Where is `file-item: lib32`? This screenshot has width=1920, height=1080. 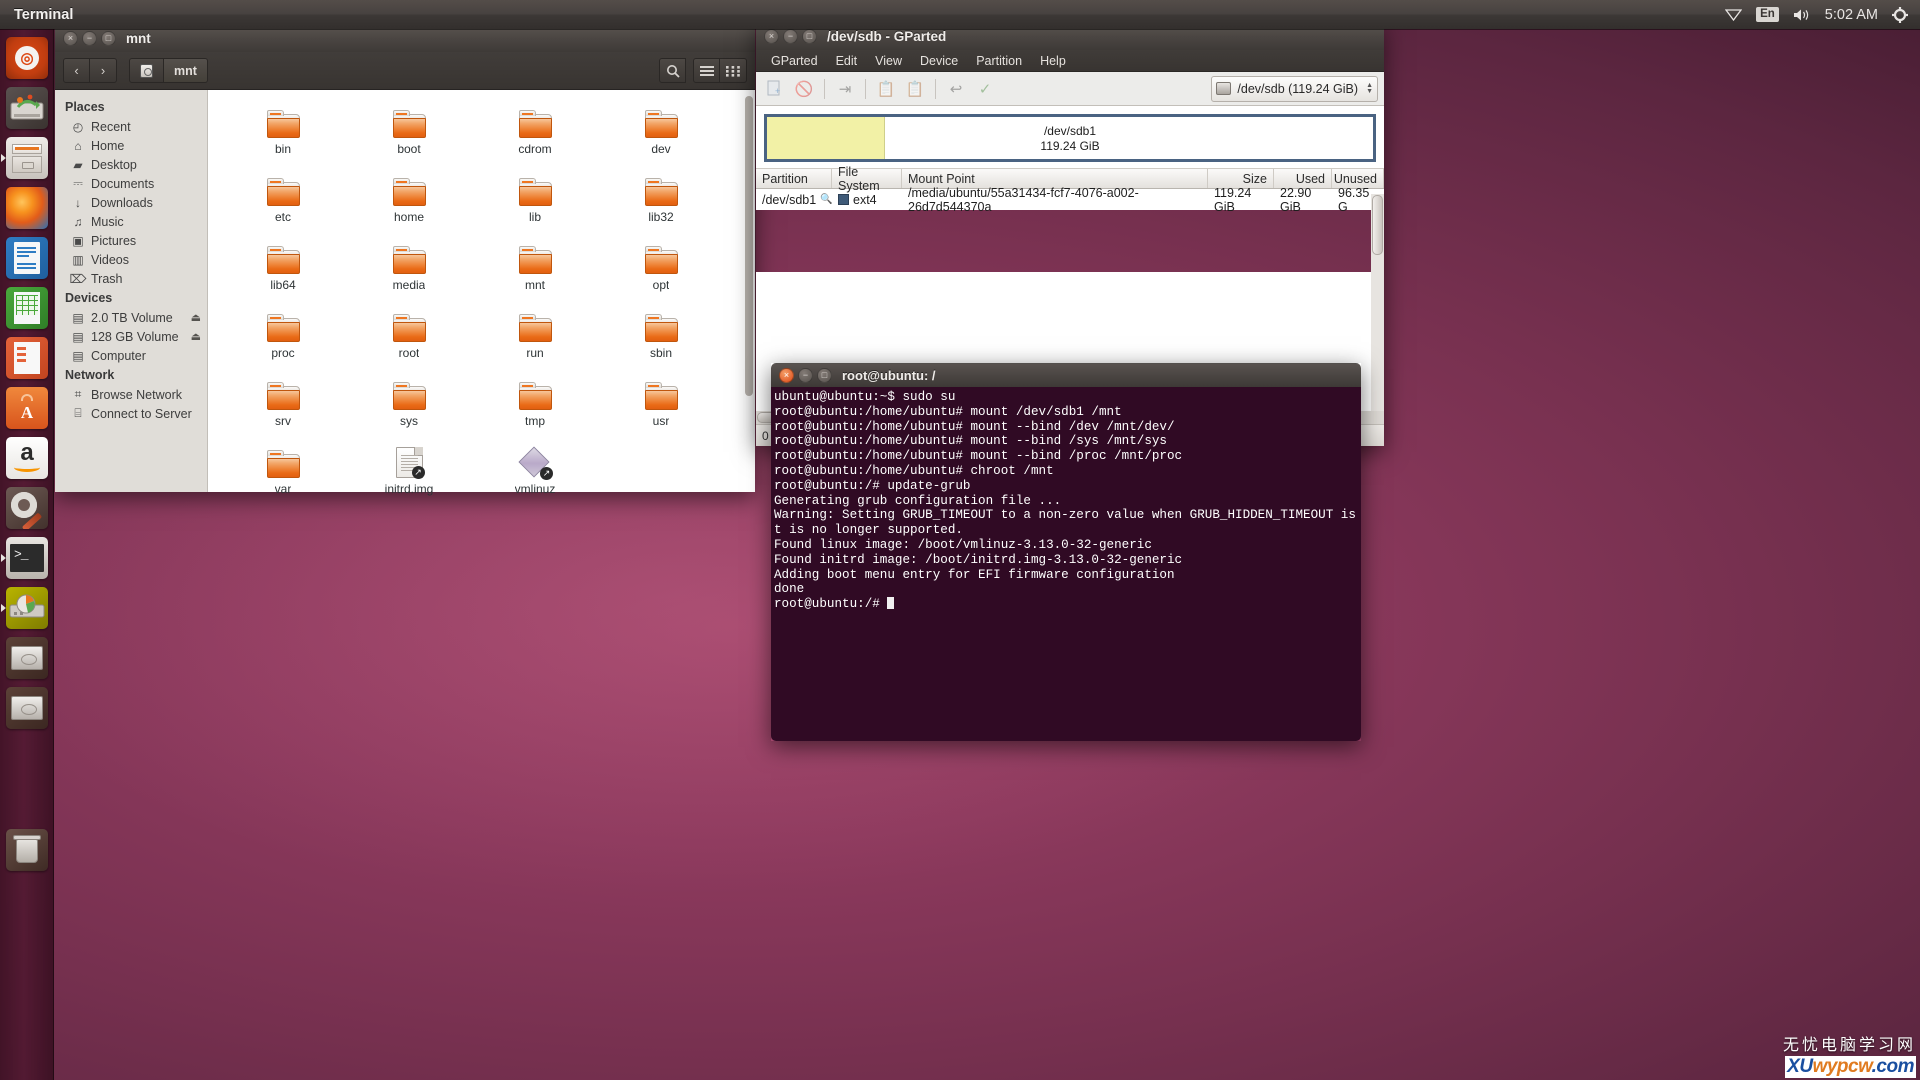
file-item: lib32 is located at coordinates (661, 203).